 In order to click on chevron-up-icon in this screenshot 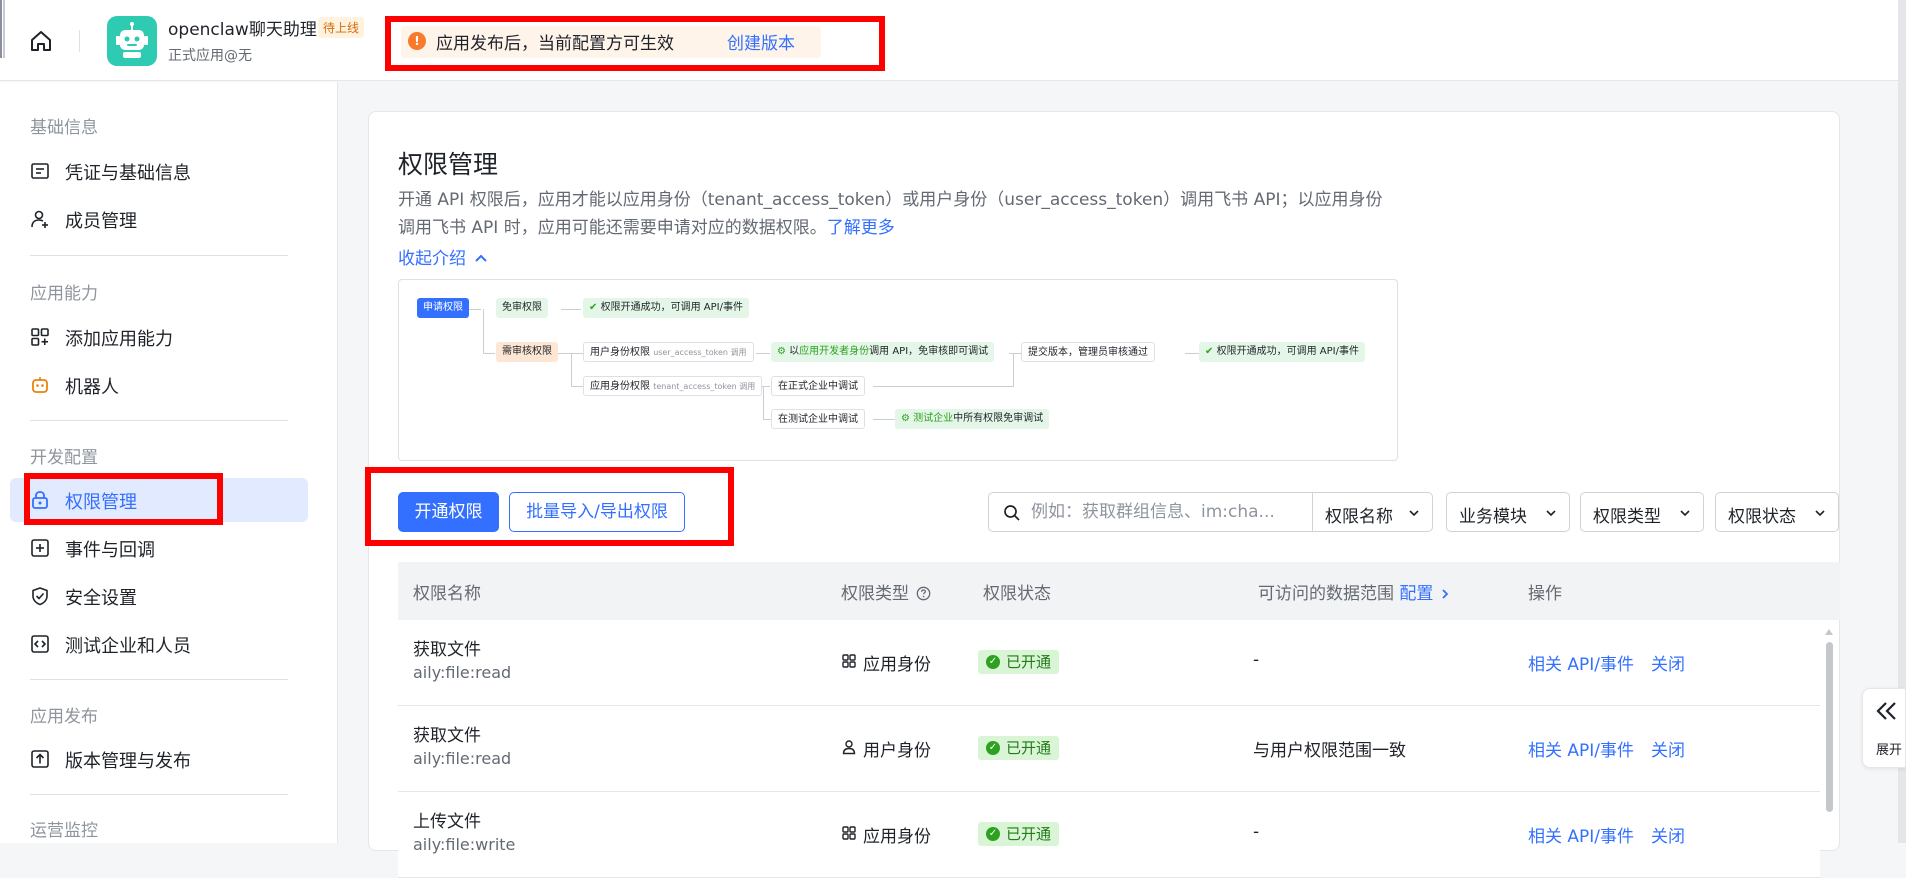, I will do `click(481, 258)`.